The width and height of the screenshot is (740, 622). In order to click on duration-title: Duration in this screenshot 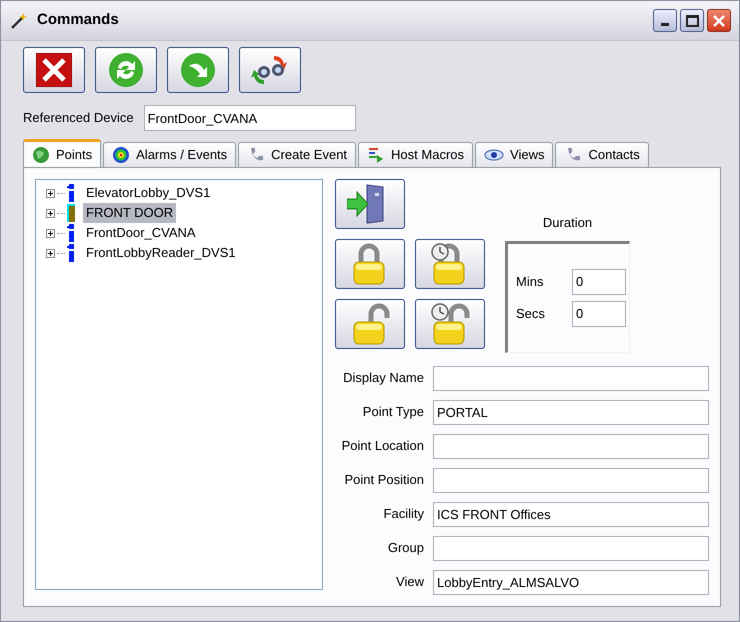, I will do `click(567, 223)`.